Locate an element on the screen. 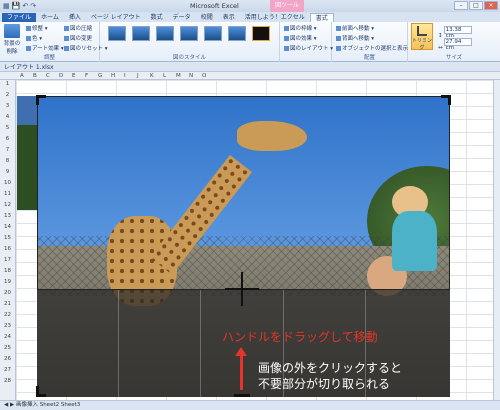 This screenshot has height=410, width=500. bring-forward-button: 前面へ移動 ▾ is located at coordinates (355, 28).